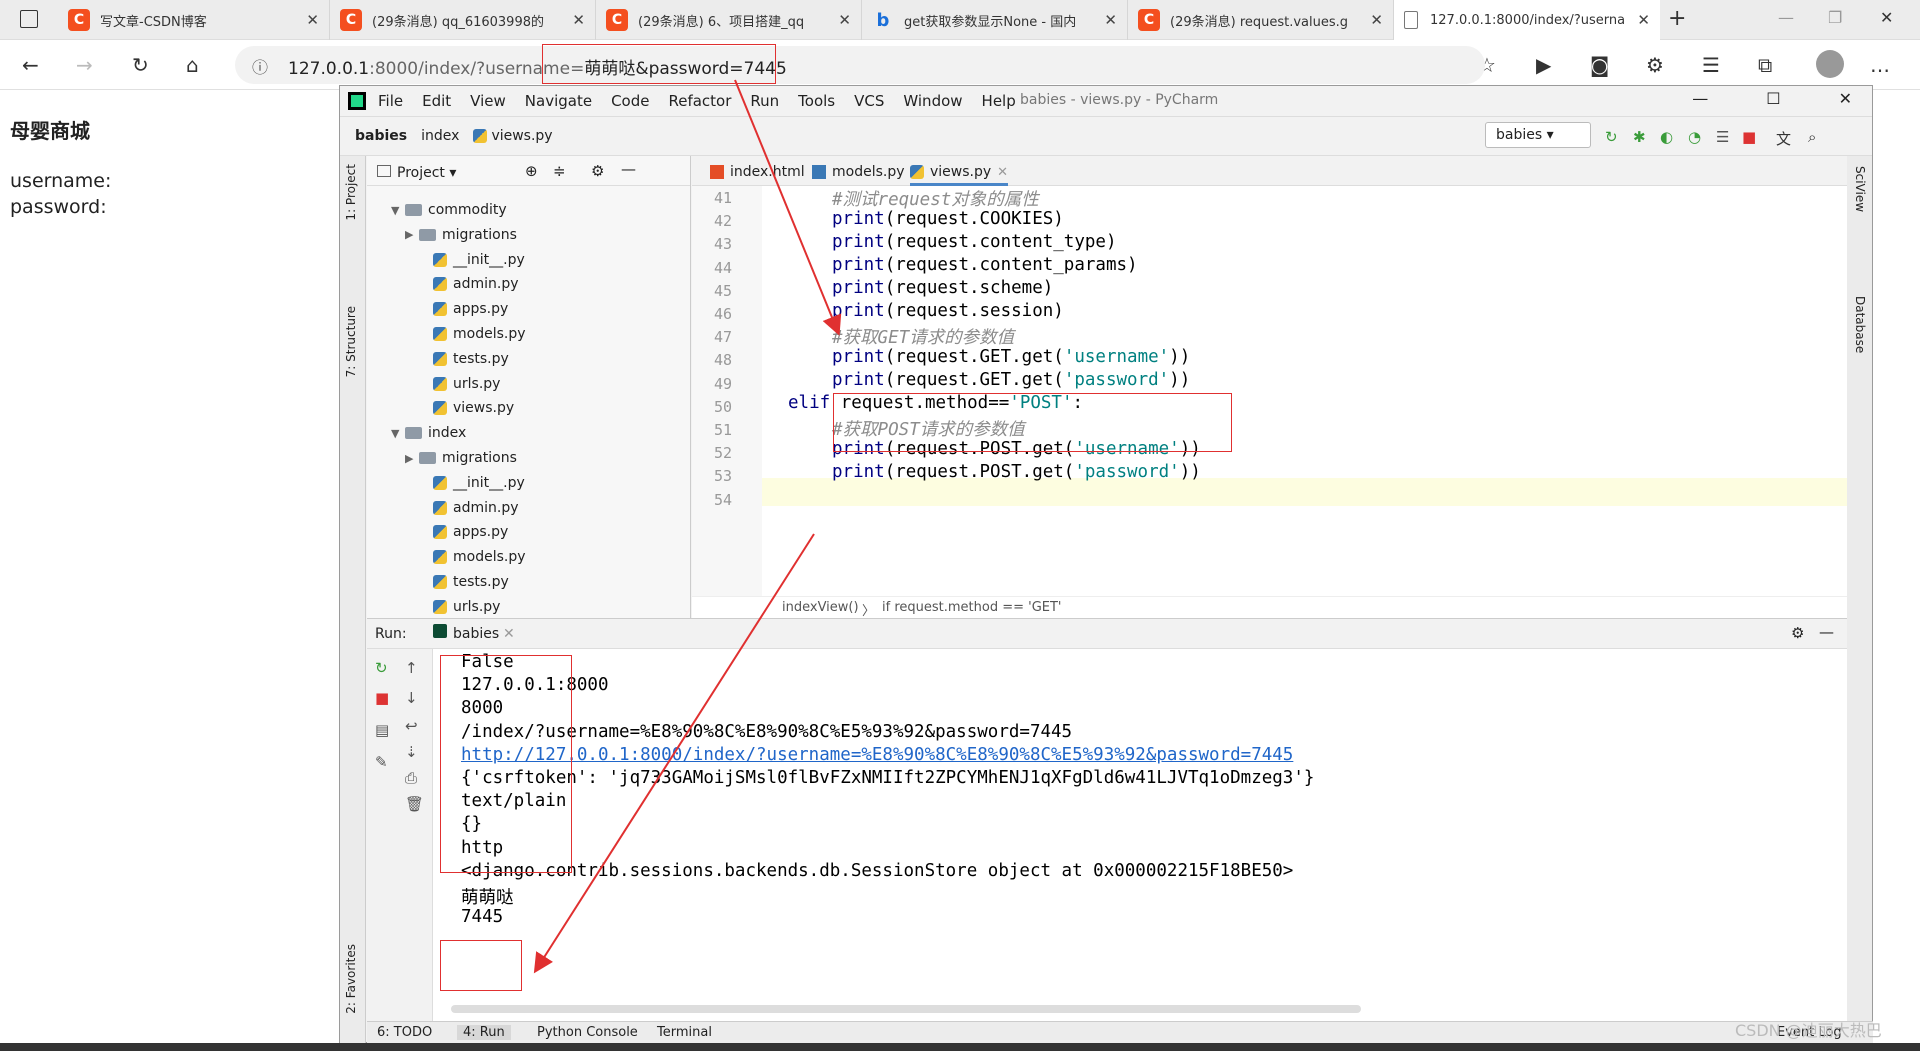 This screenshot has width=1920, height=1051. What do you see at coordinates (411, 698) in the screenshot?
I see `down-arrow-icon: ↓` at bounding box center [411, 698].